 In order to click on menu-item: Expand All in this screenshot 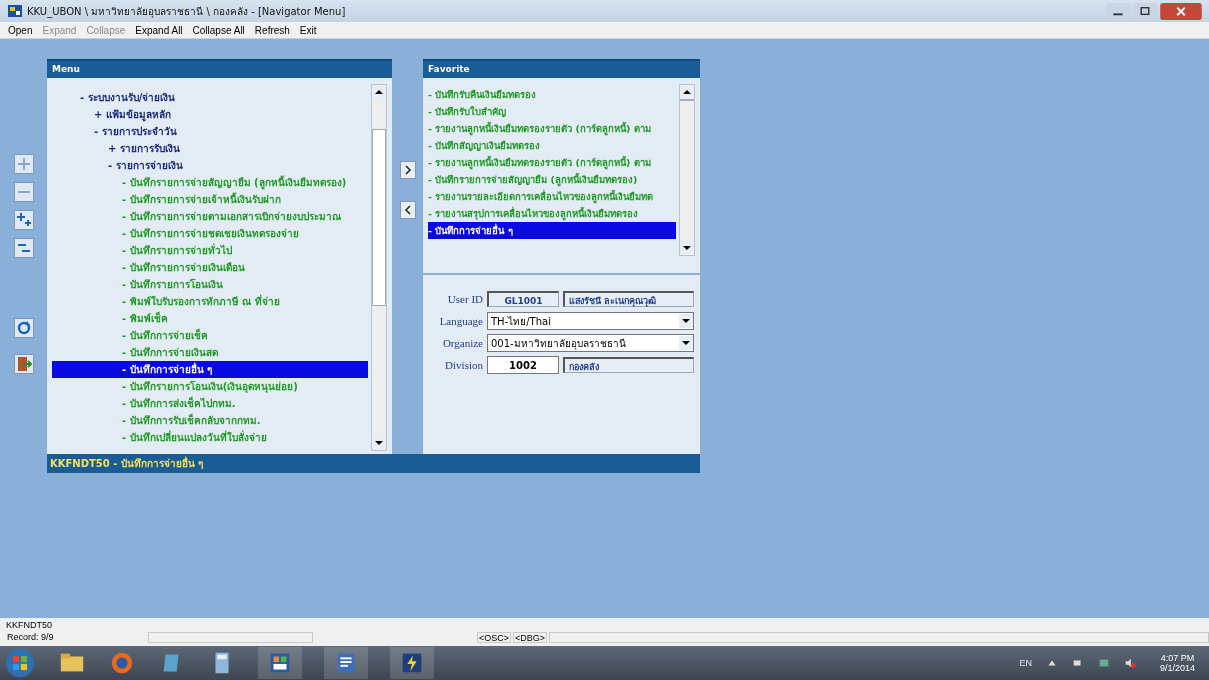, I will do `click(159, 30)`.